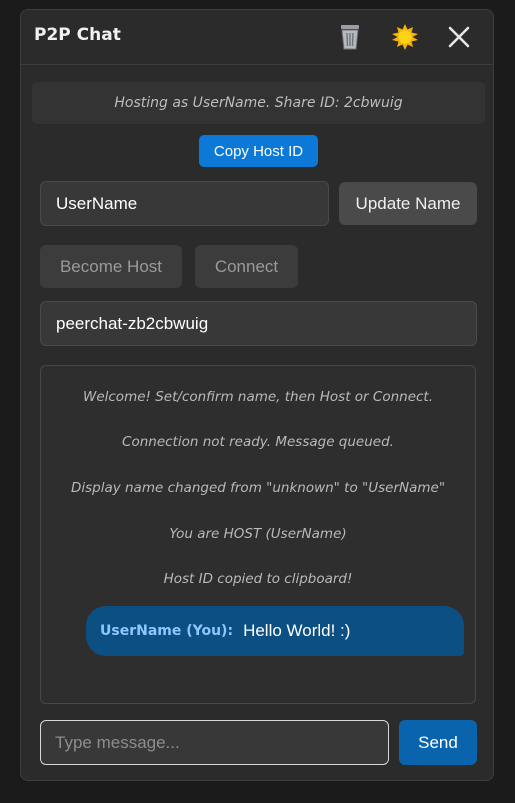 Image resolution: width=515 pixels, height=803 pixels. I want to click on trash-icon, so click(350, 37).